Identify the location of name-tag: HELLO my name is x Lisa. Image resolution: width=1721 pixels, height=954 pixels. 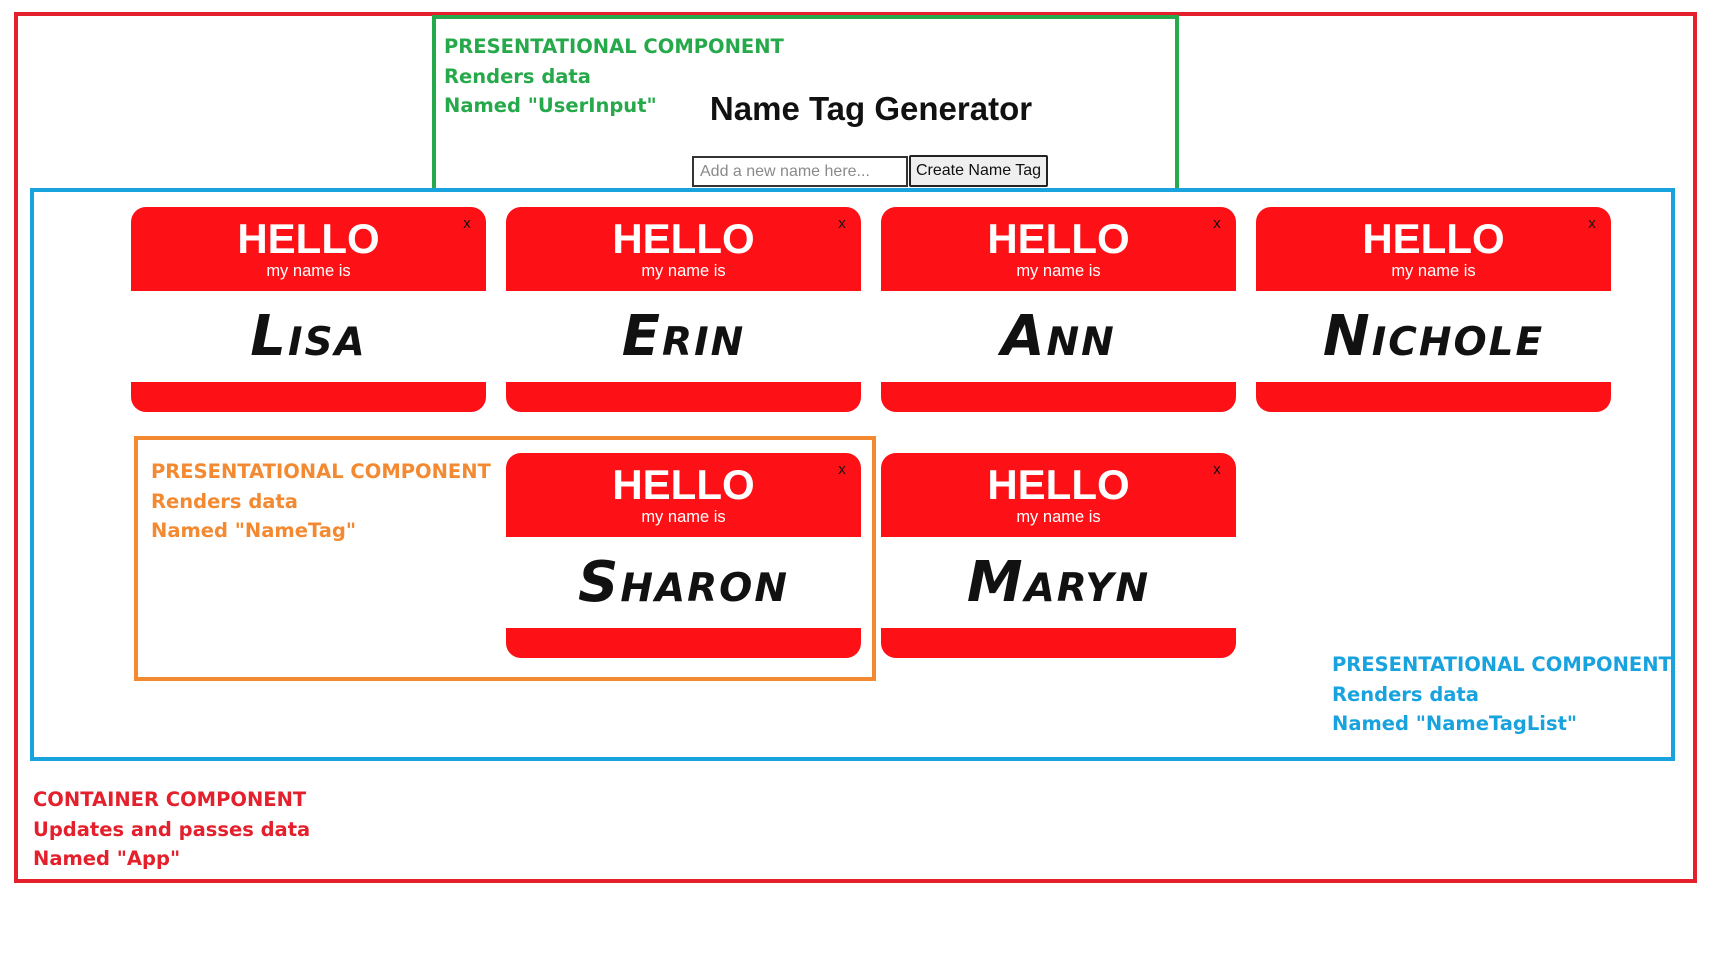
(308, 309).